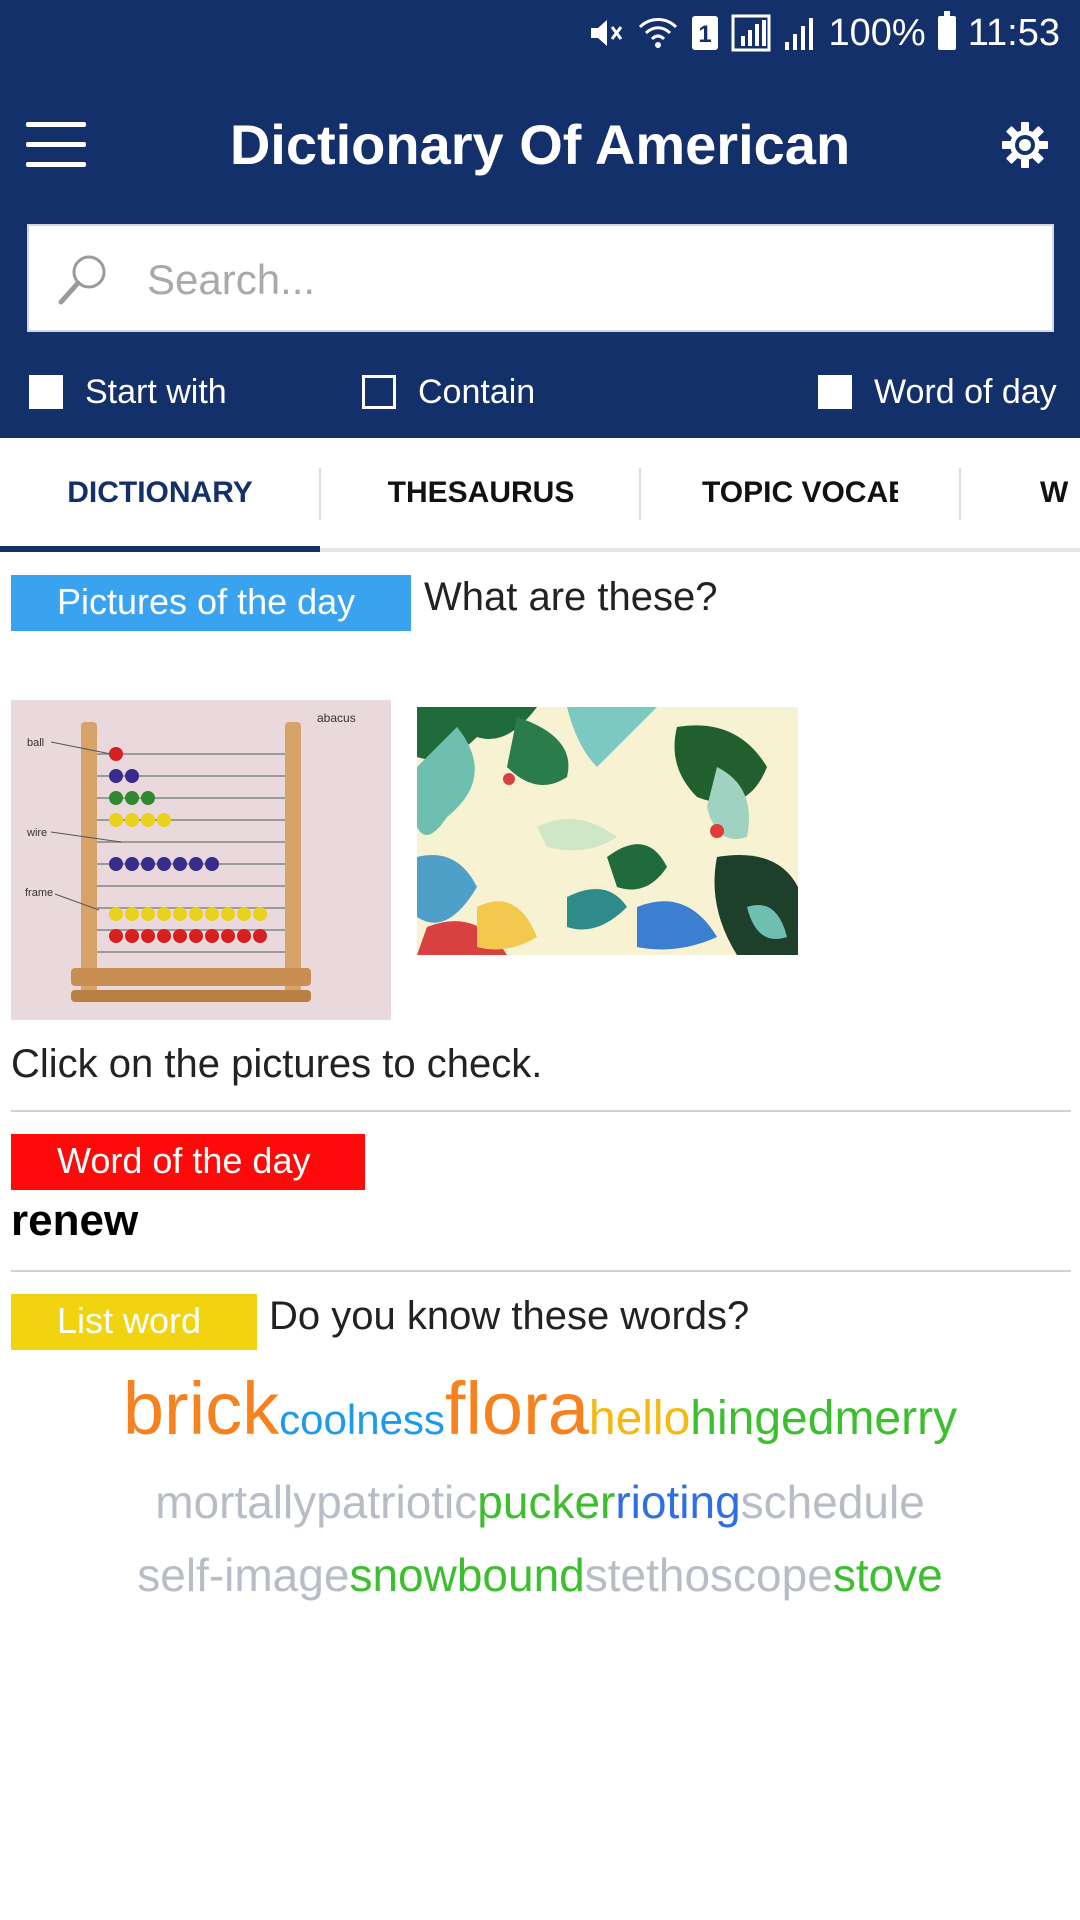  I want to click on word-cloud-word: pucker, so click(546, 1502).